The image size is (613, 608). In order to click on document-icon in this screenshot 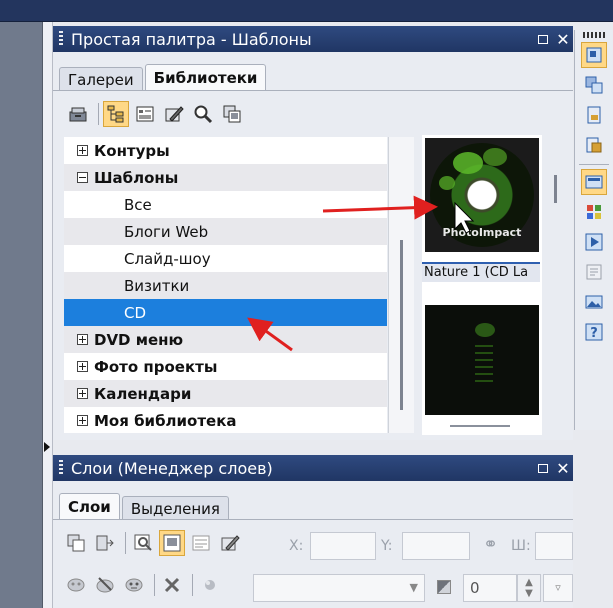, I will do `click(594, 115)`.